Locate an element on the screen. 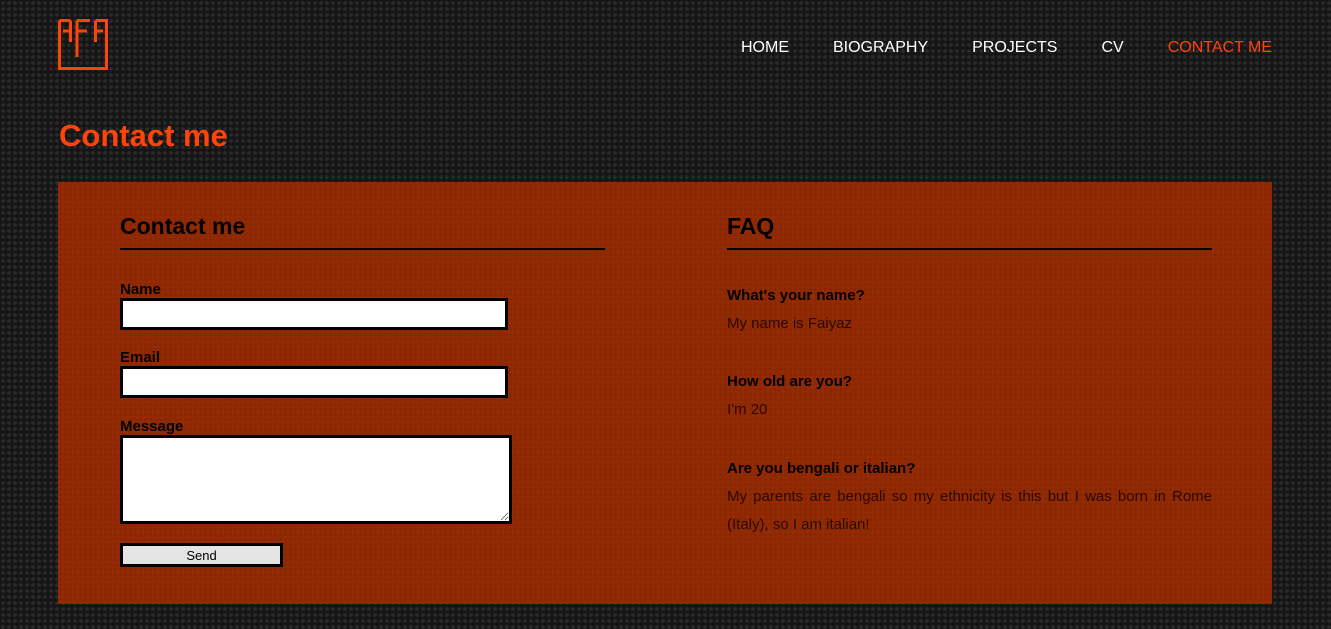 This screenshot has width=1331, height=629. message-label: Message is located at coordinates (152, 426).